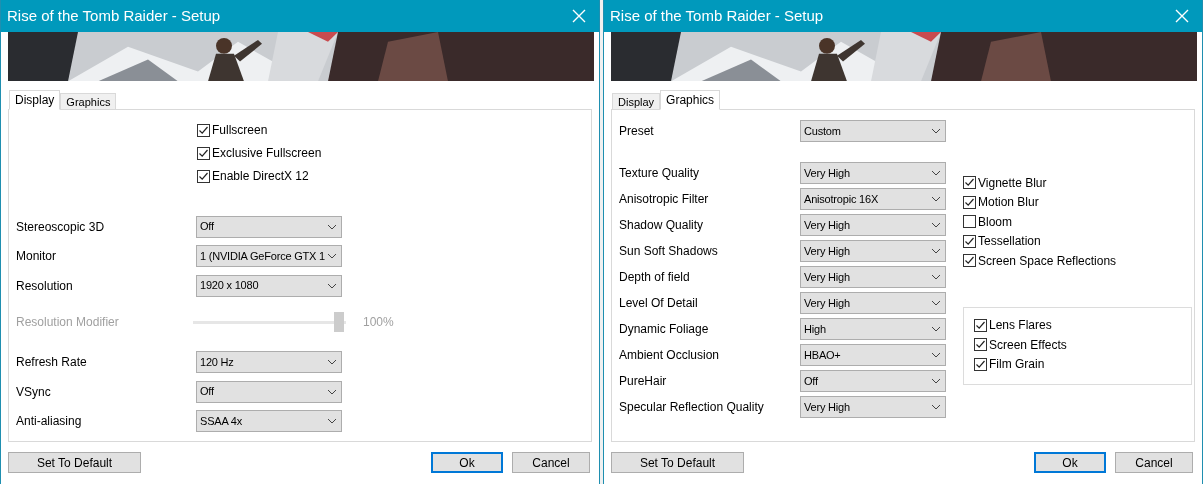  I want to click on setting-label: Refresh Rate, so click(52, 363).